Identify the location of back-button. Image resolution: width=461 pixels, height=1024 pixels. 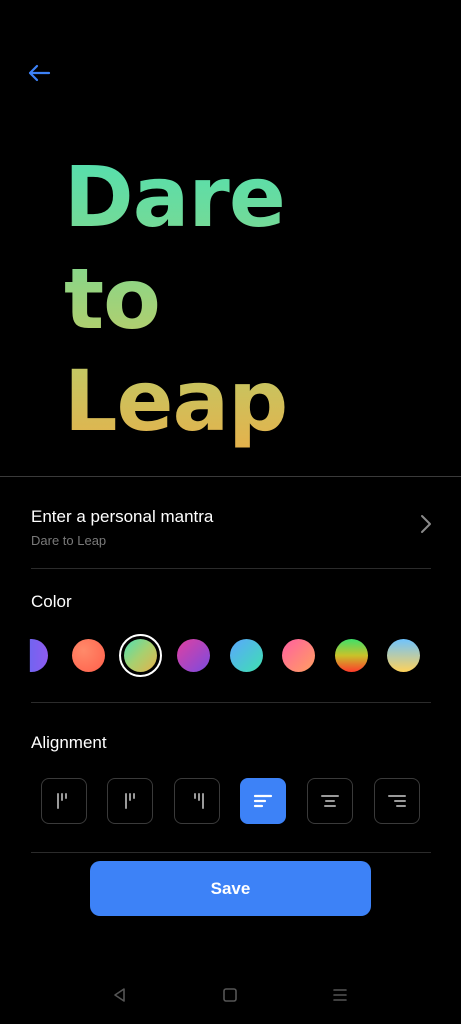
(39, 73).